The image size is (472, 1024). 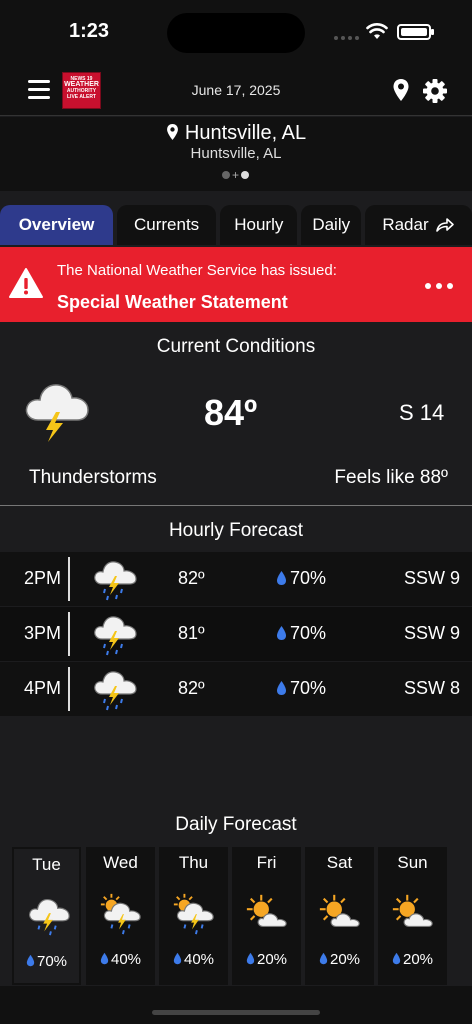 What do you see at coordinates (172, 302) in the screenshot?
I see `alert-title: Special Weather Statement` at bounding box center [172, 302].